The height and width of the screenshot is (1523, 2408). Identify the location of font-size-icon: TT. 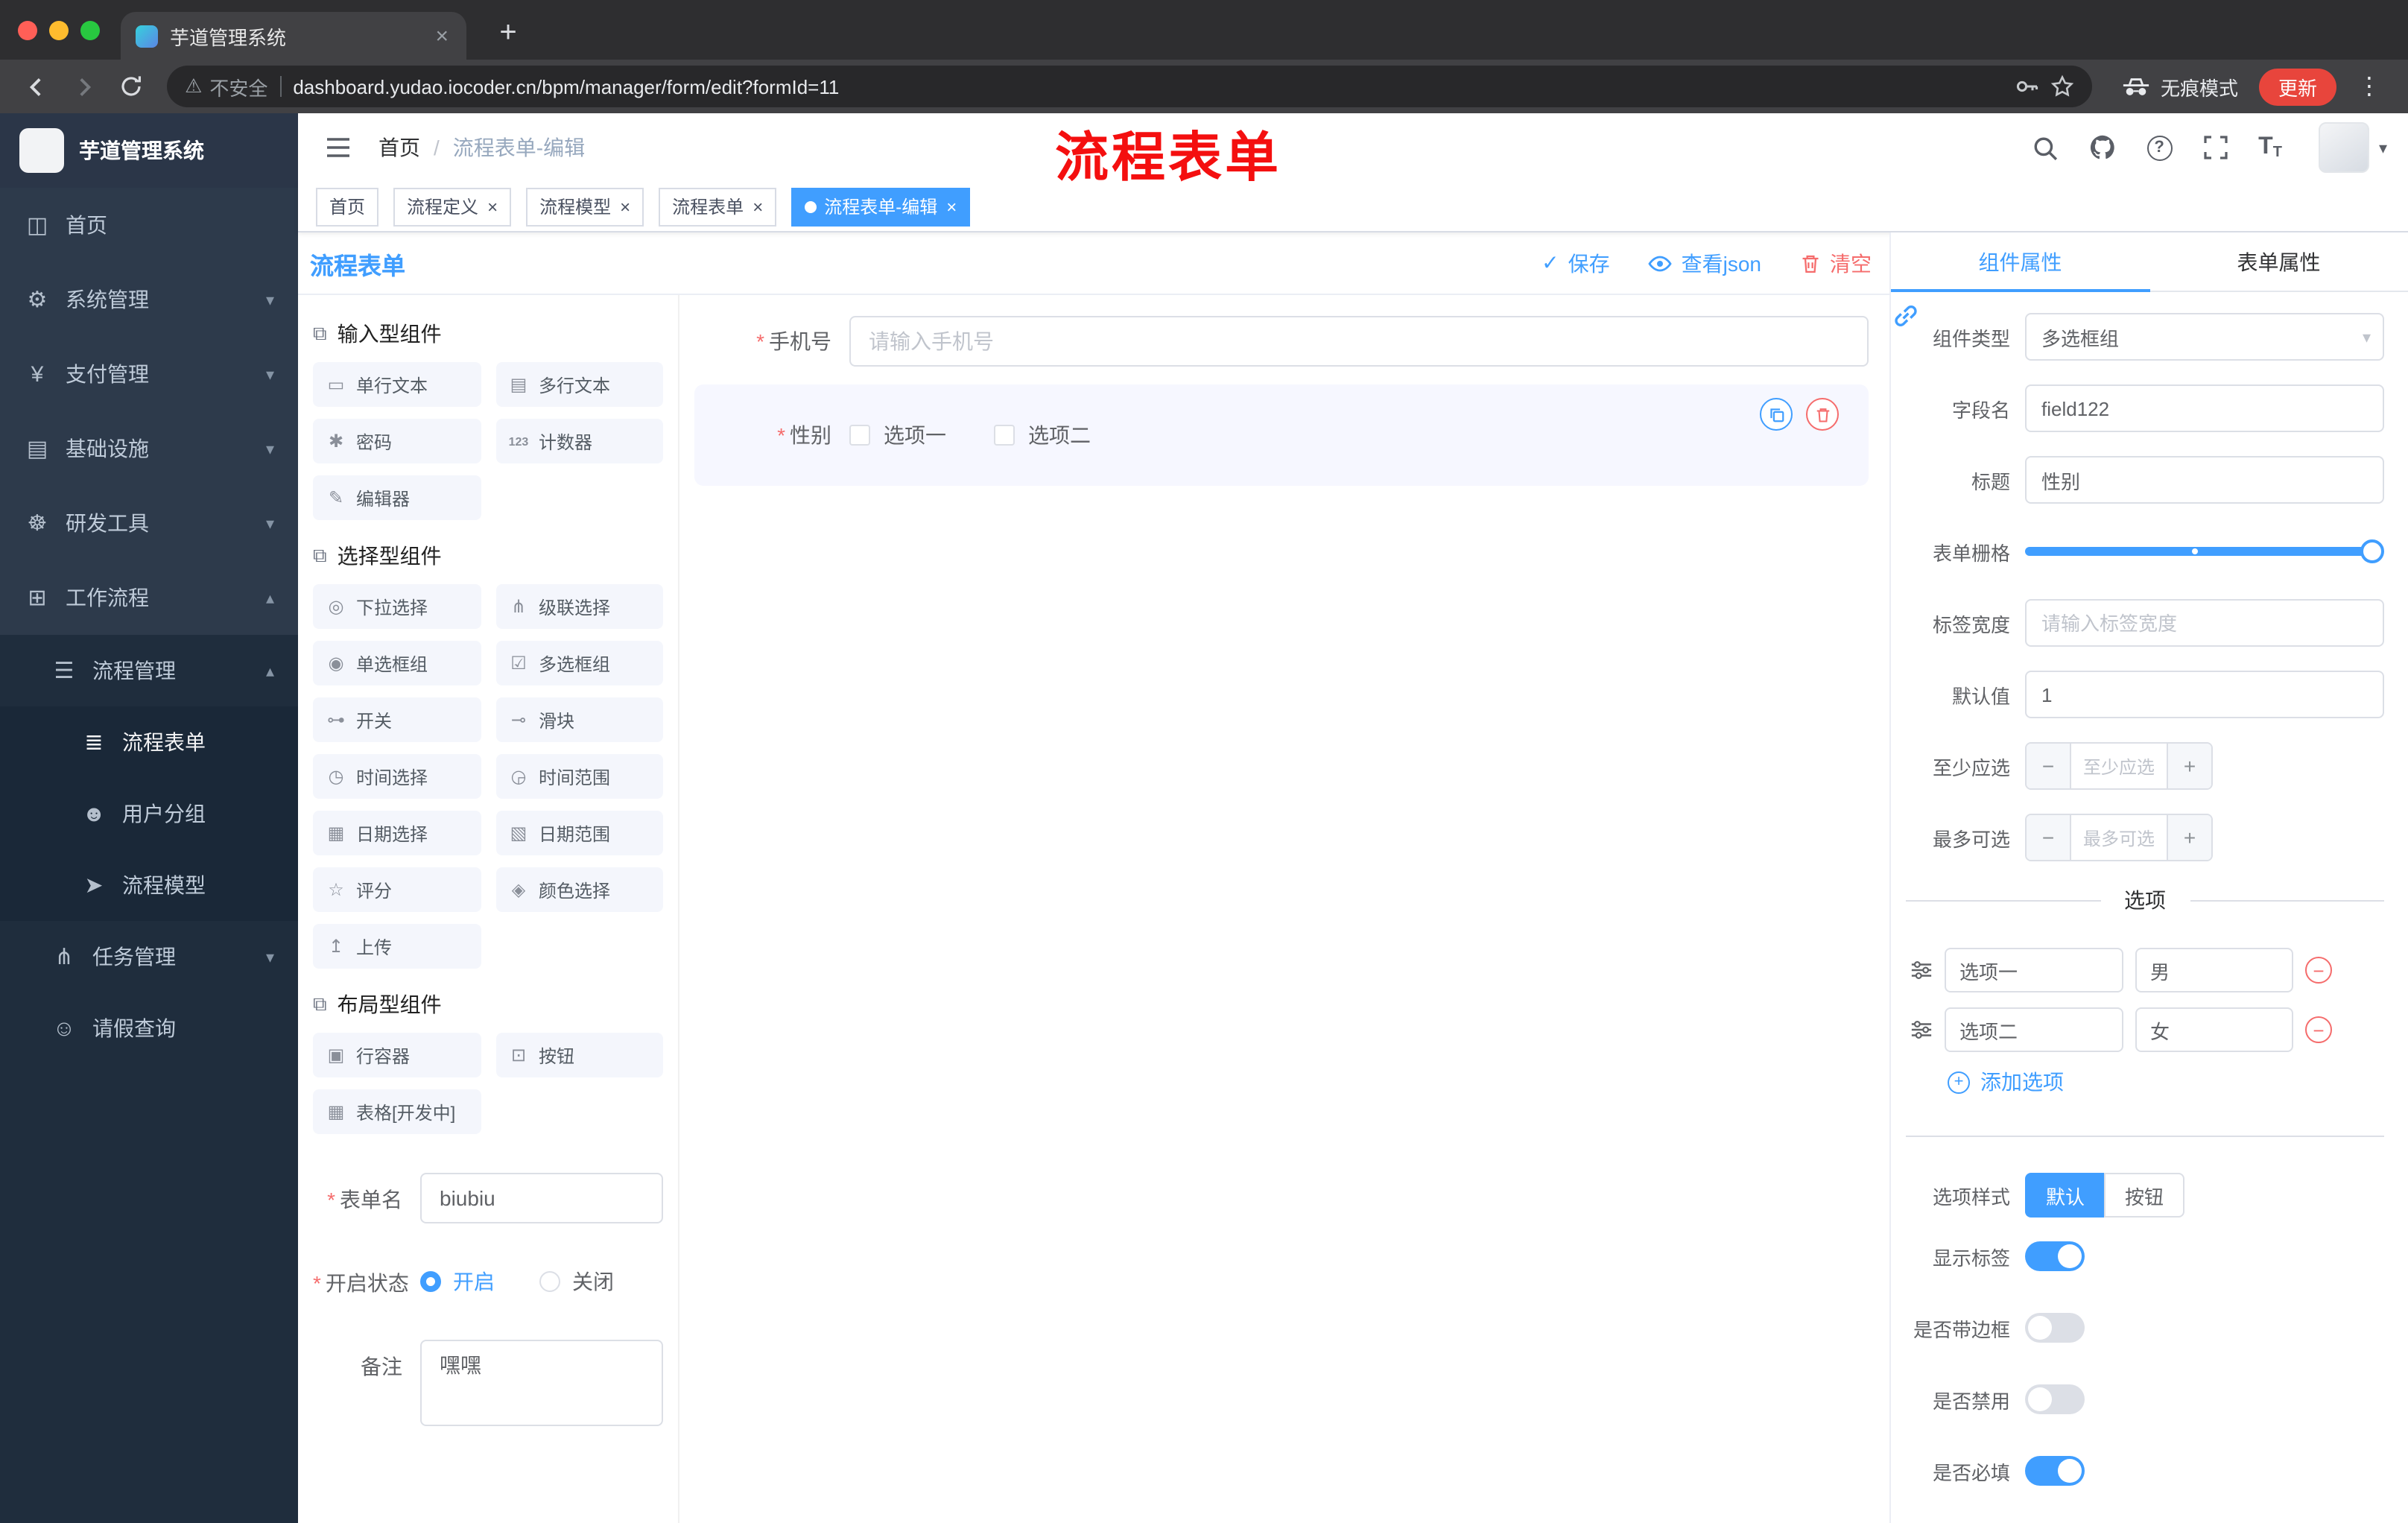
(2270, 147).